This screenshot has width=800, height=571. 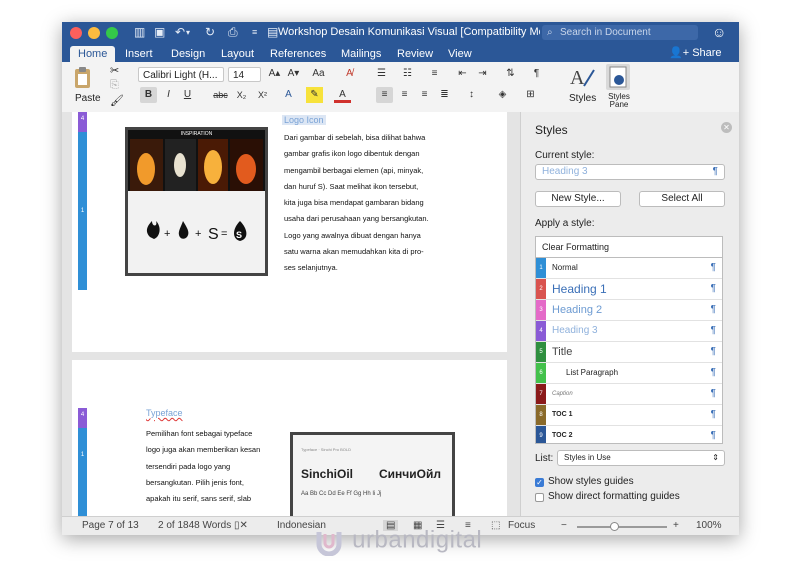 What do you see at coordinates (148, 95) in the screenshot?
I see `bold-icon: B` at bounding box center [148, 95].